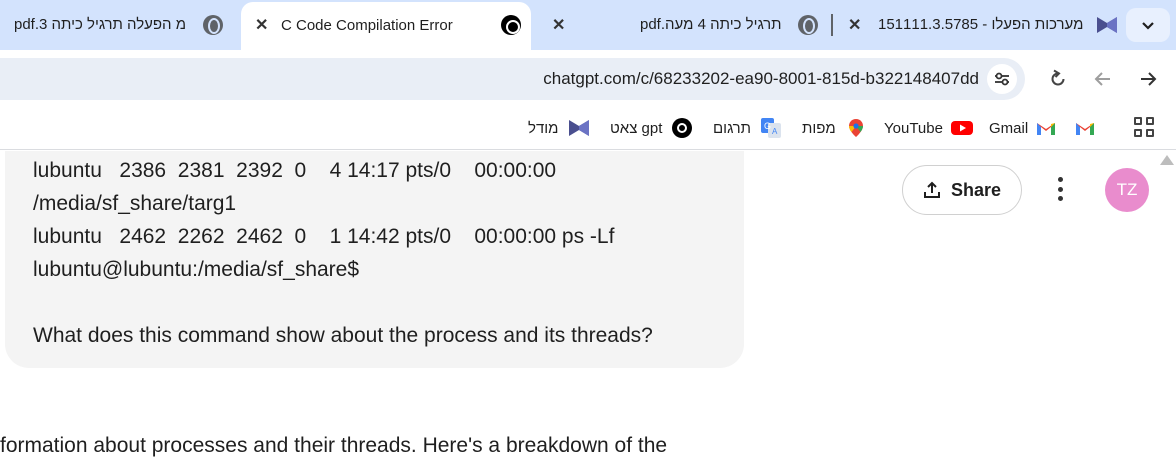 The height and width of the screenshot is (460, 1176). I want to click on bookmark-youtube: YouTube, so click(928, 128).